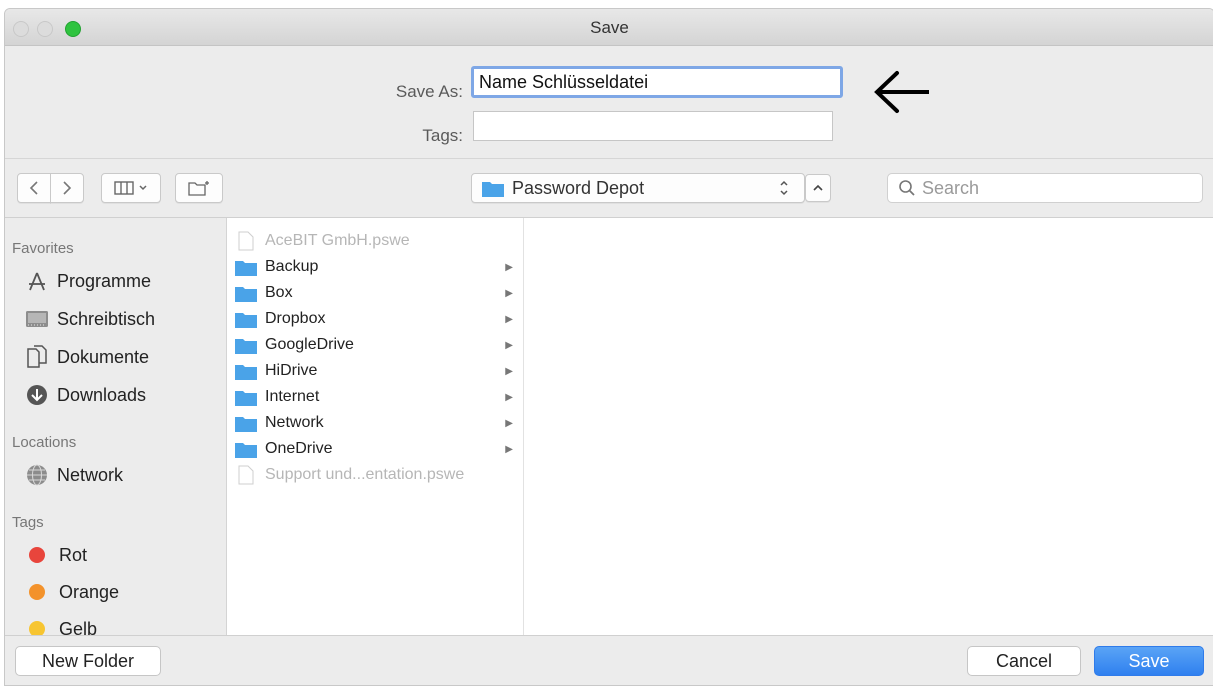  What do you see at coordinates (951, 187) in the screenshot?
I see `search-placeholder: Search` at bounding box center [951, 187].